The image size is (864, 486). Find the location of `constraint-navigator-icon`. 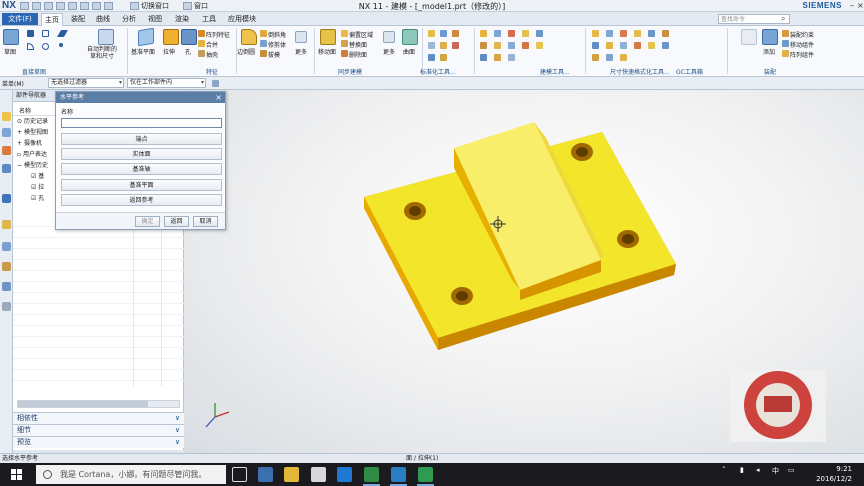

constraint-navigator-icon is located at coordinates (6, 150).